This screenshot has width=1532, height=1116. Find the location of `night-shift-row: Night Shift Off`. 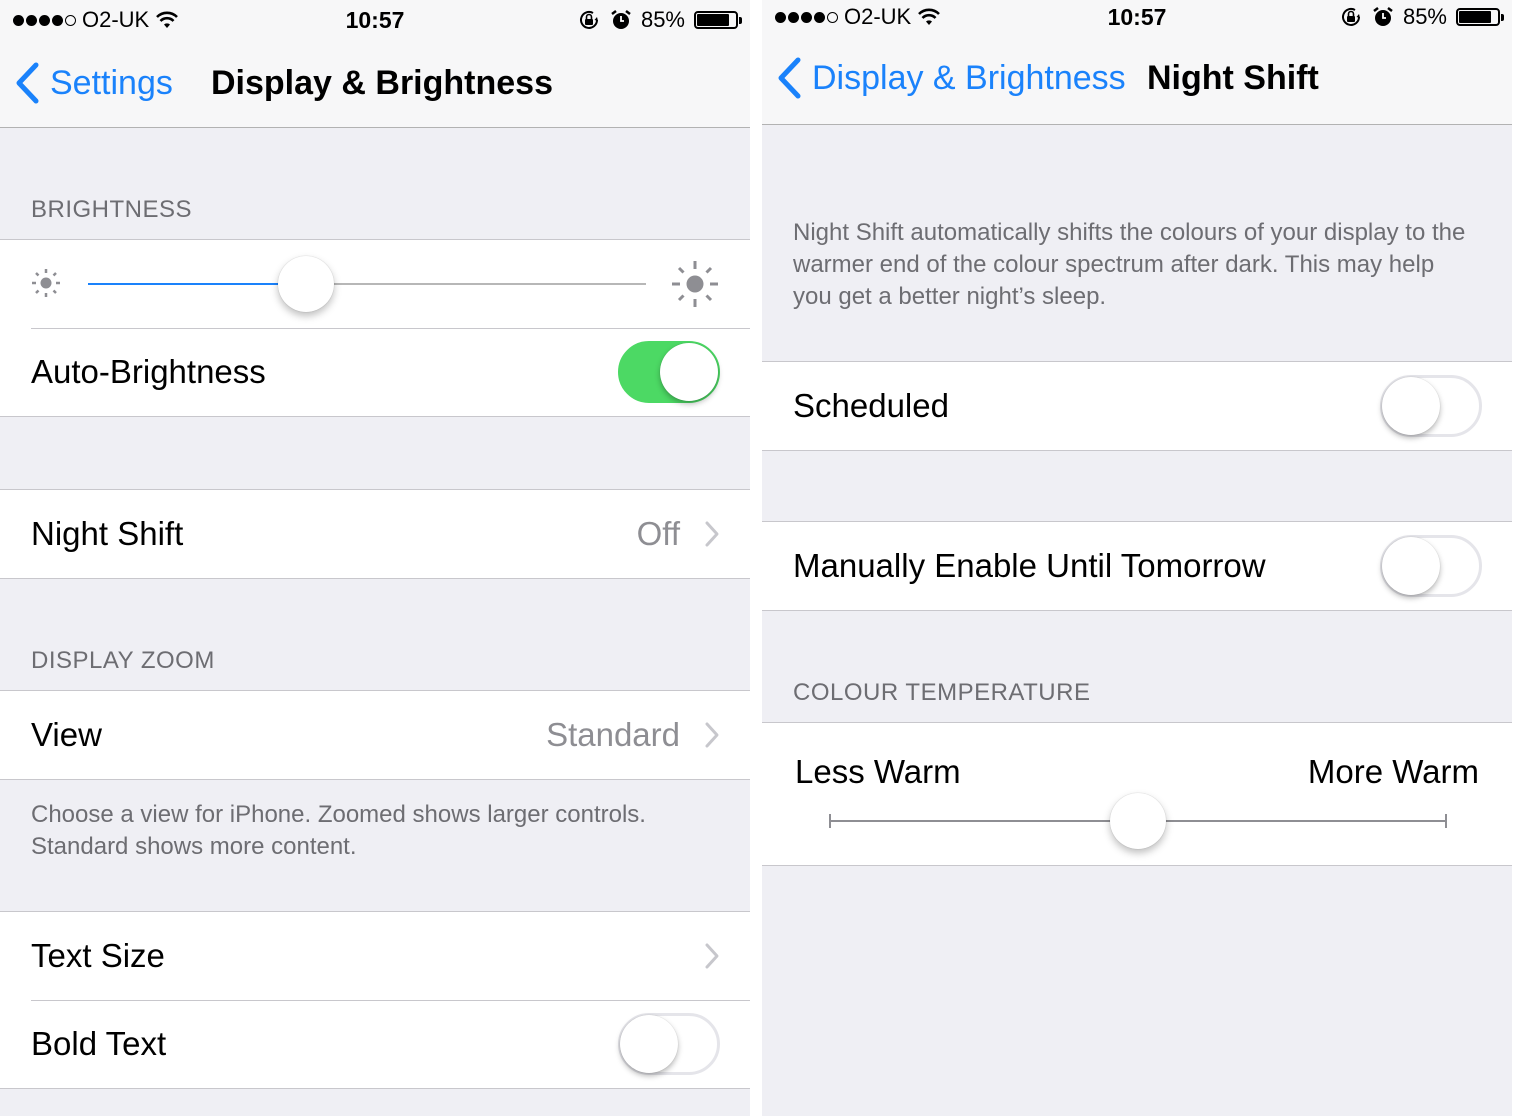

night-shift-row: Night Shift Off is located at coordinates (375, 534).